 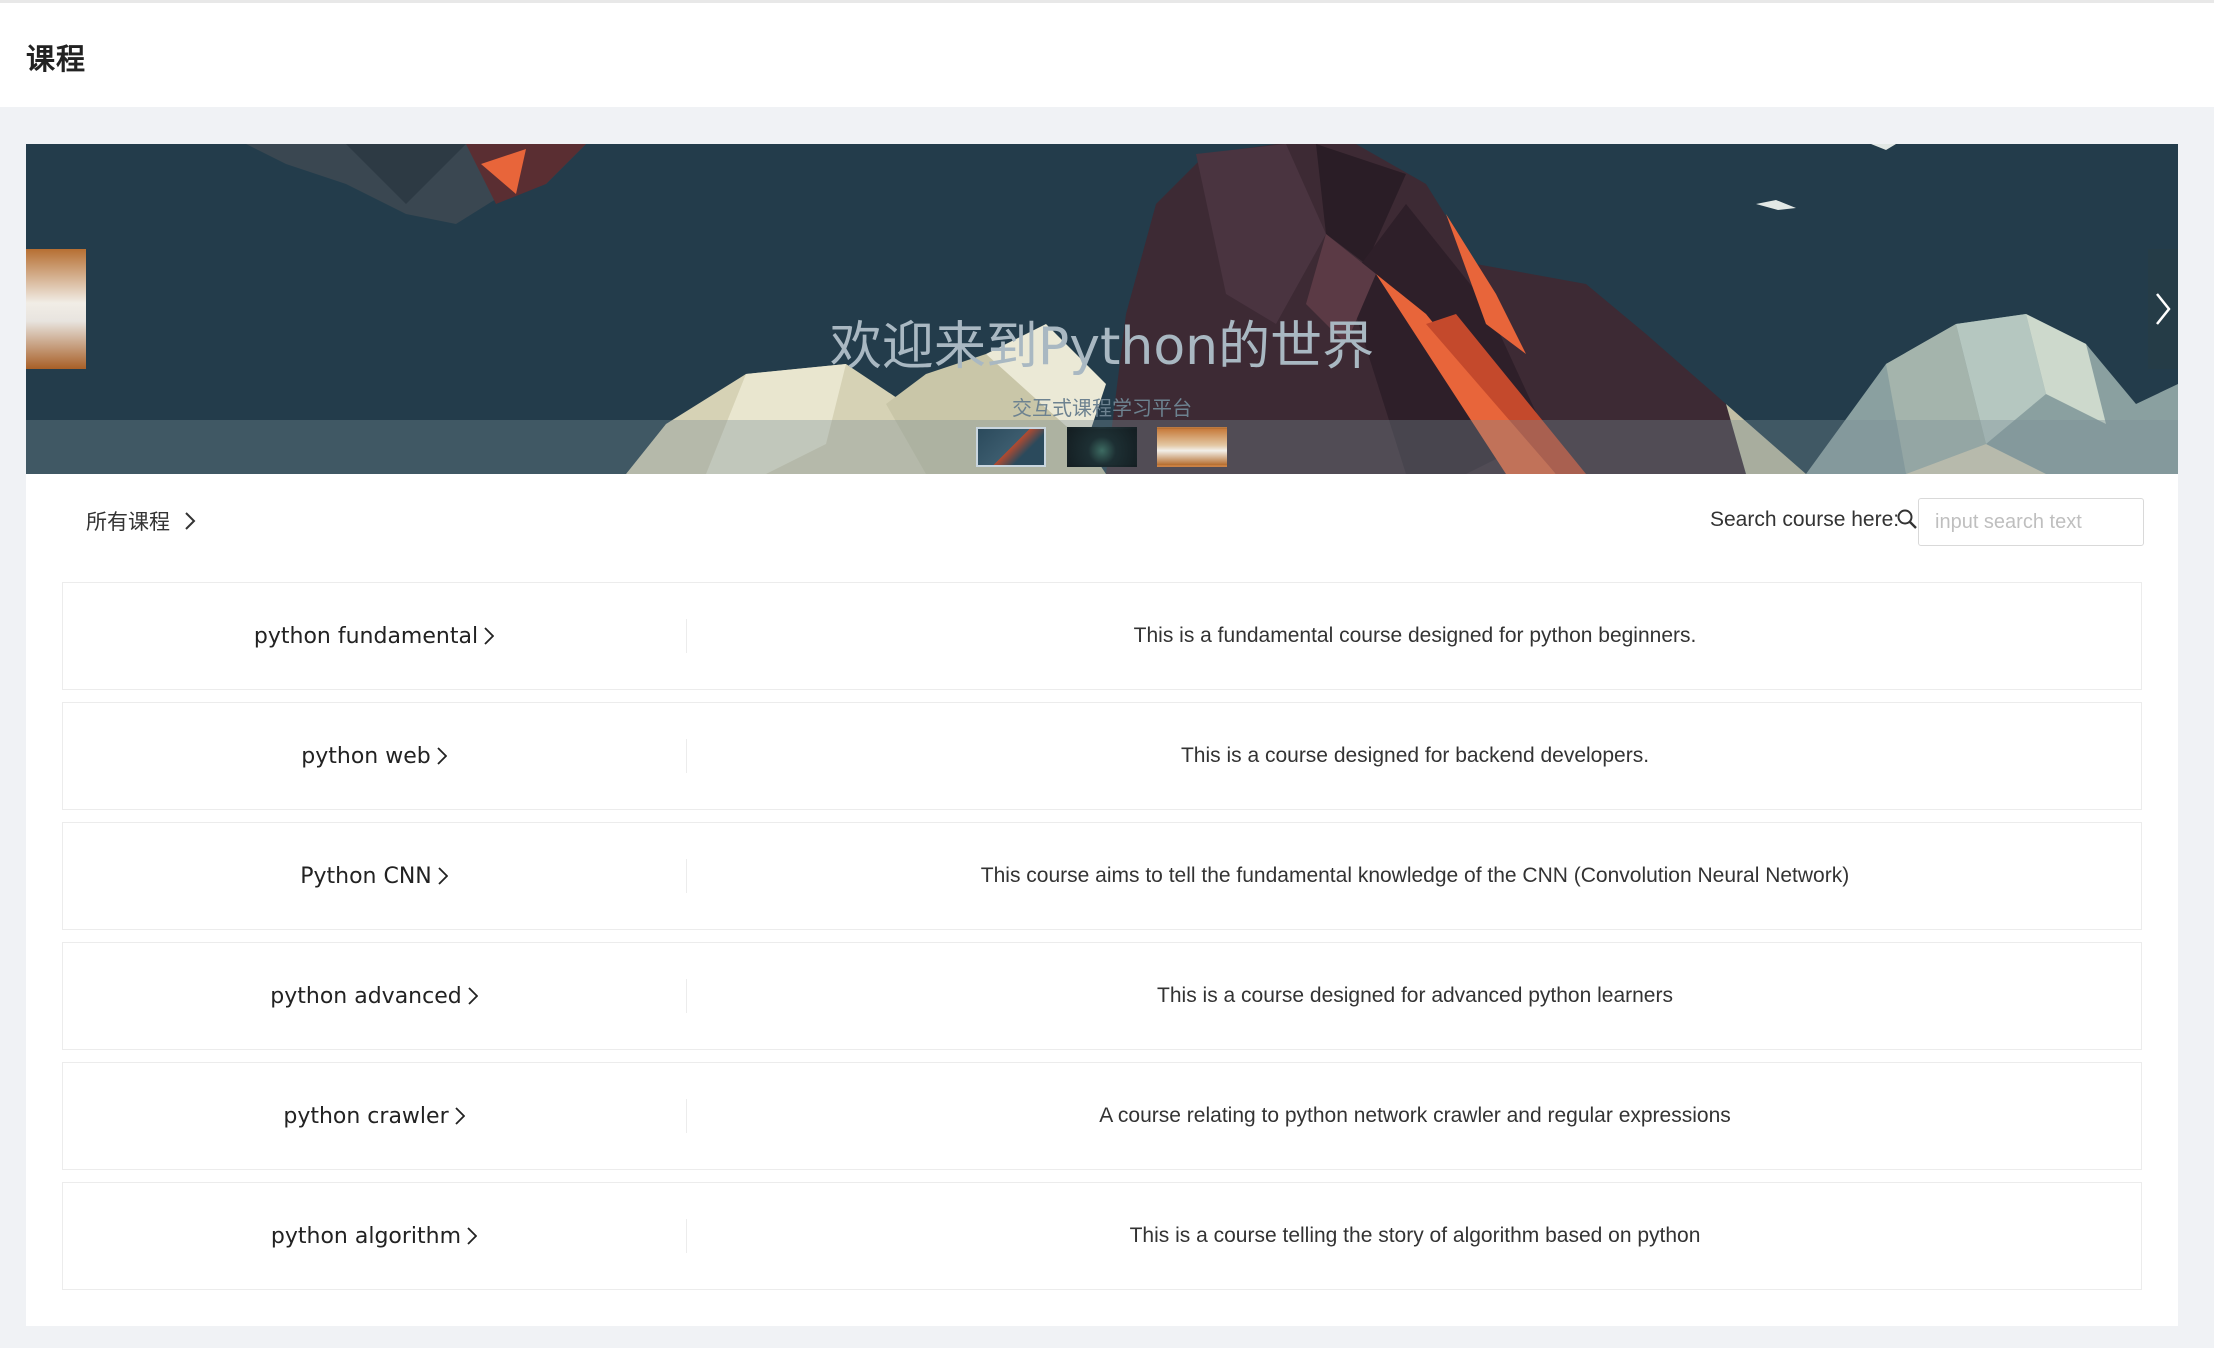 What do you see at coordinates (56, 309) in the screenshot?
I see `carousel-prev-slide-preview` at bounding box center [56, 309].